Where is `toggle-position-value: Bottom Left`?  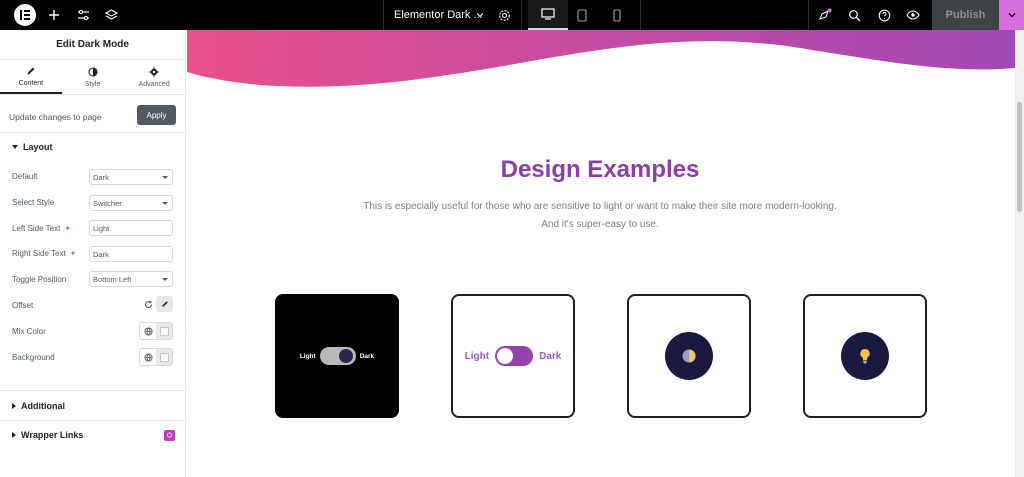
toggle-position-value: Bottom Left is located at coordinates (112, 279).